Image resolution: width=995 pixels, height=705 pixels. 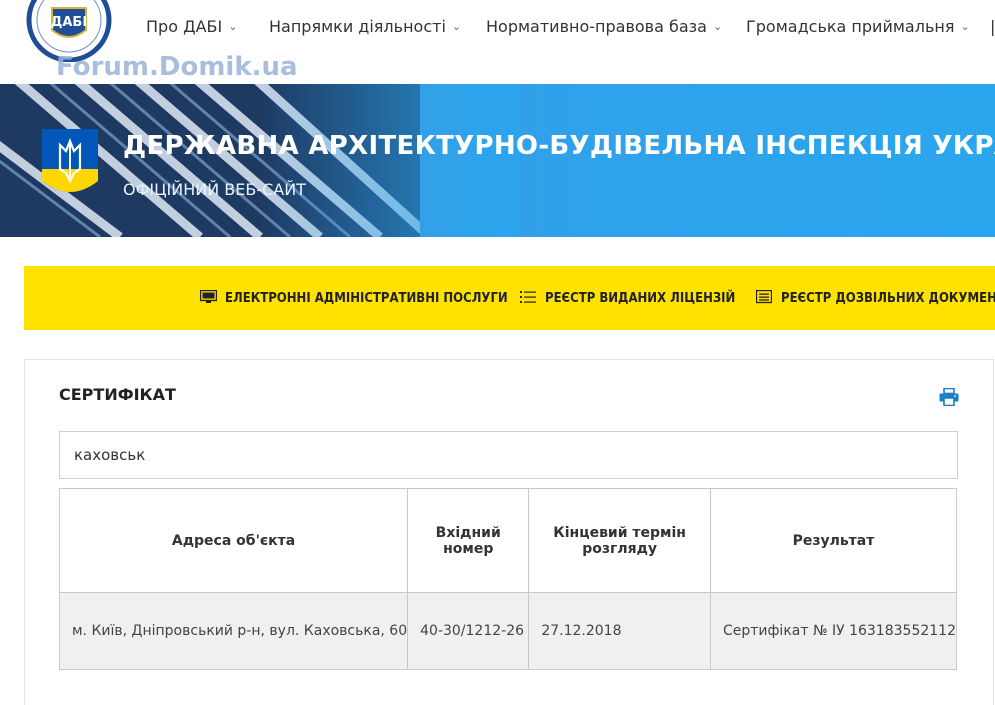 I want to click on nav-item-more: |, so click(x=992, y=26).